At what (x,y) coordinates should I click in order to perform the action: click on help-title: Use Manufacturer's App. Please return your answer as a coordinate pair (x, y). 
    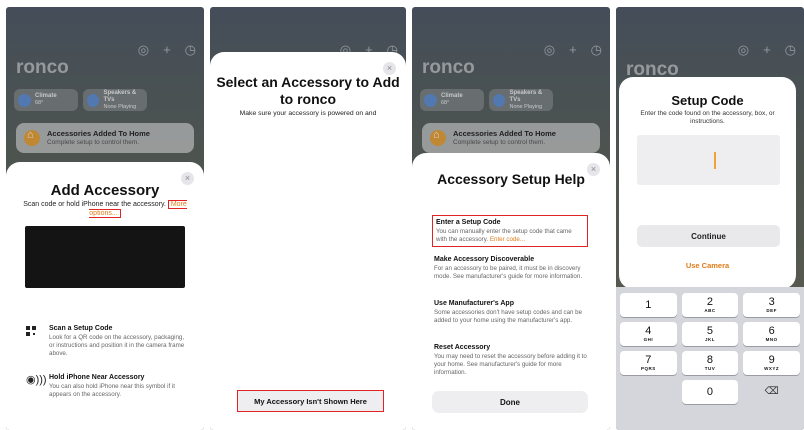
    Looking at the image, I should click on (474, 303).